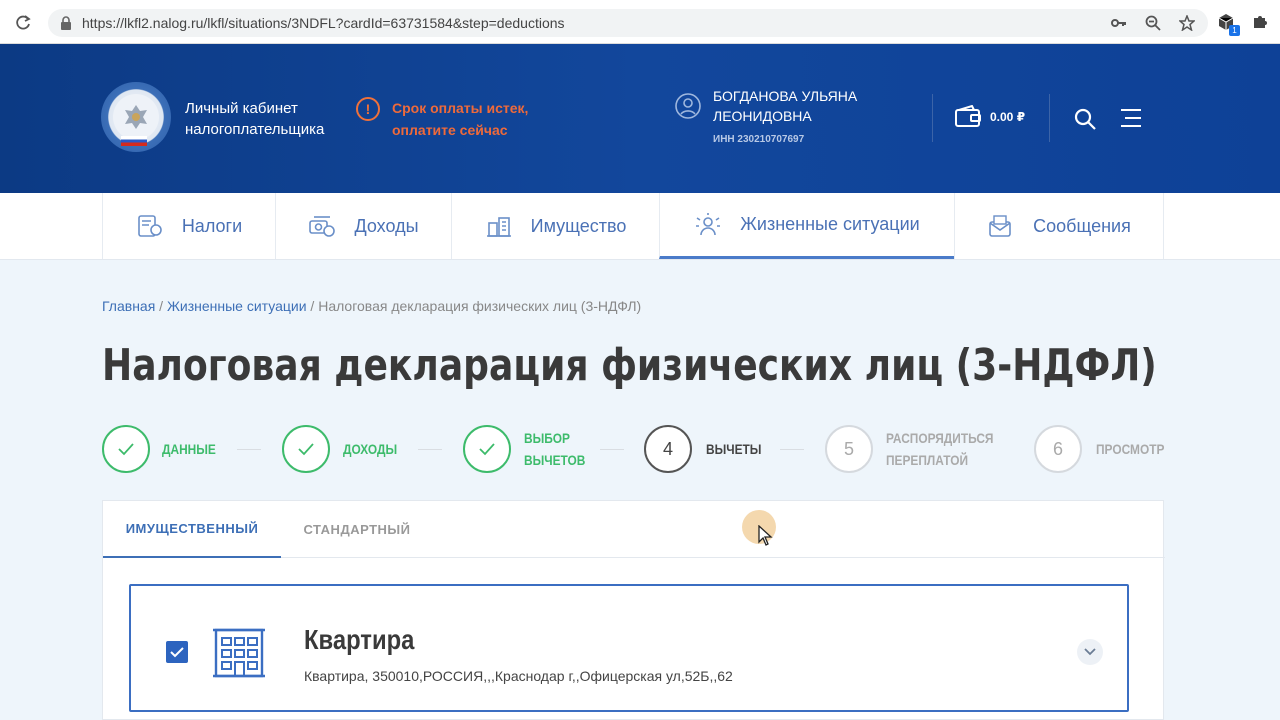 This screenshot has width=1280, height=720. I want to click on apartment-building-icon, so click(239, 653).